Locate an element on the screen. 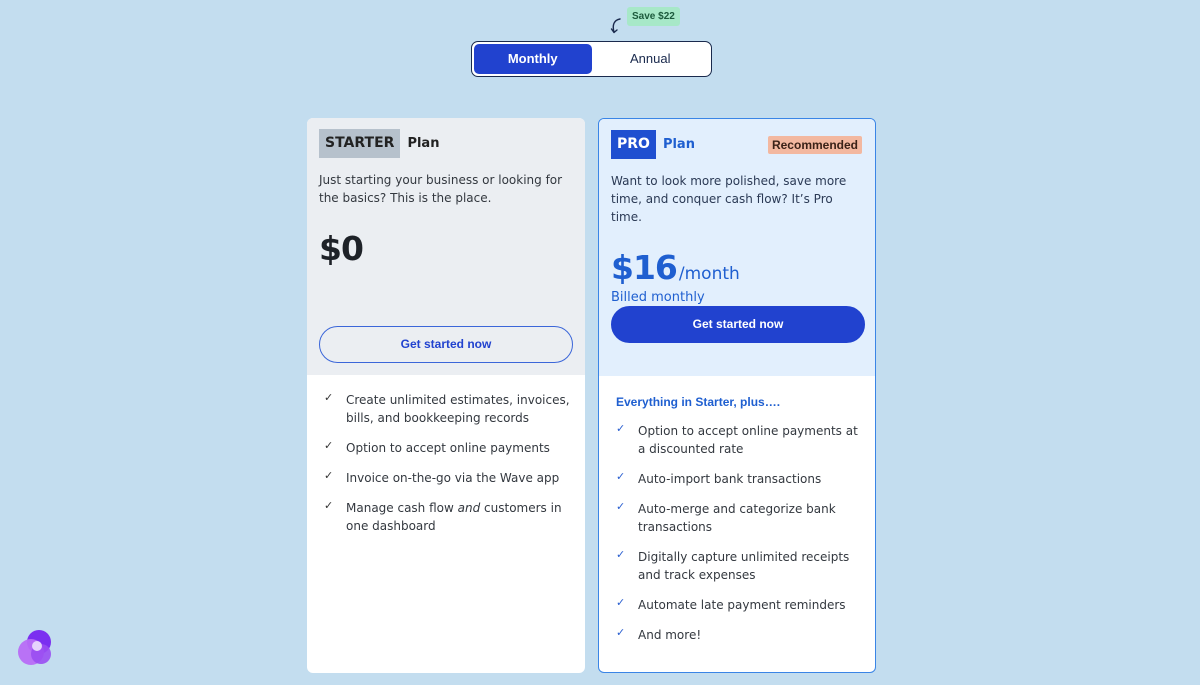 Image resolution: width=1200 pixels, height=685 pixels. starter-get-started-button: Get started now is located at coordinates (446, 344).